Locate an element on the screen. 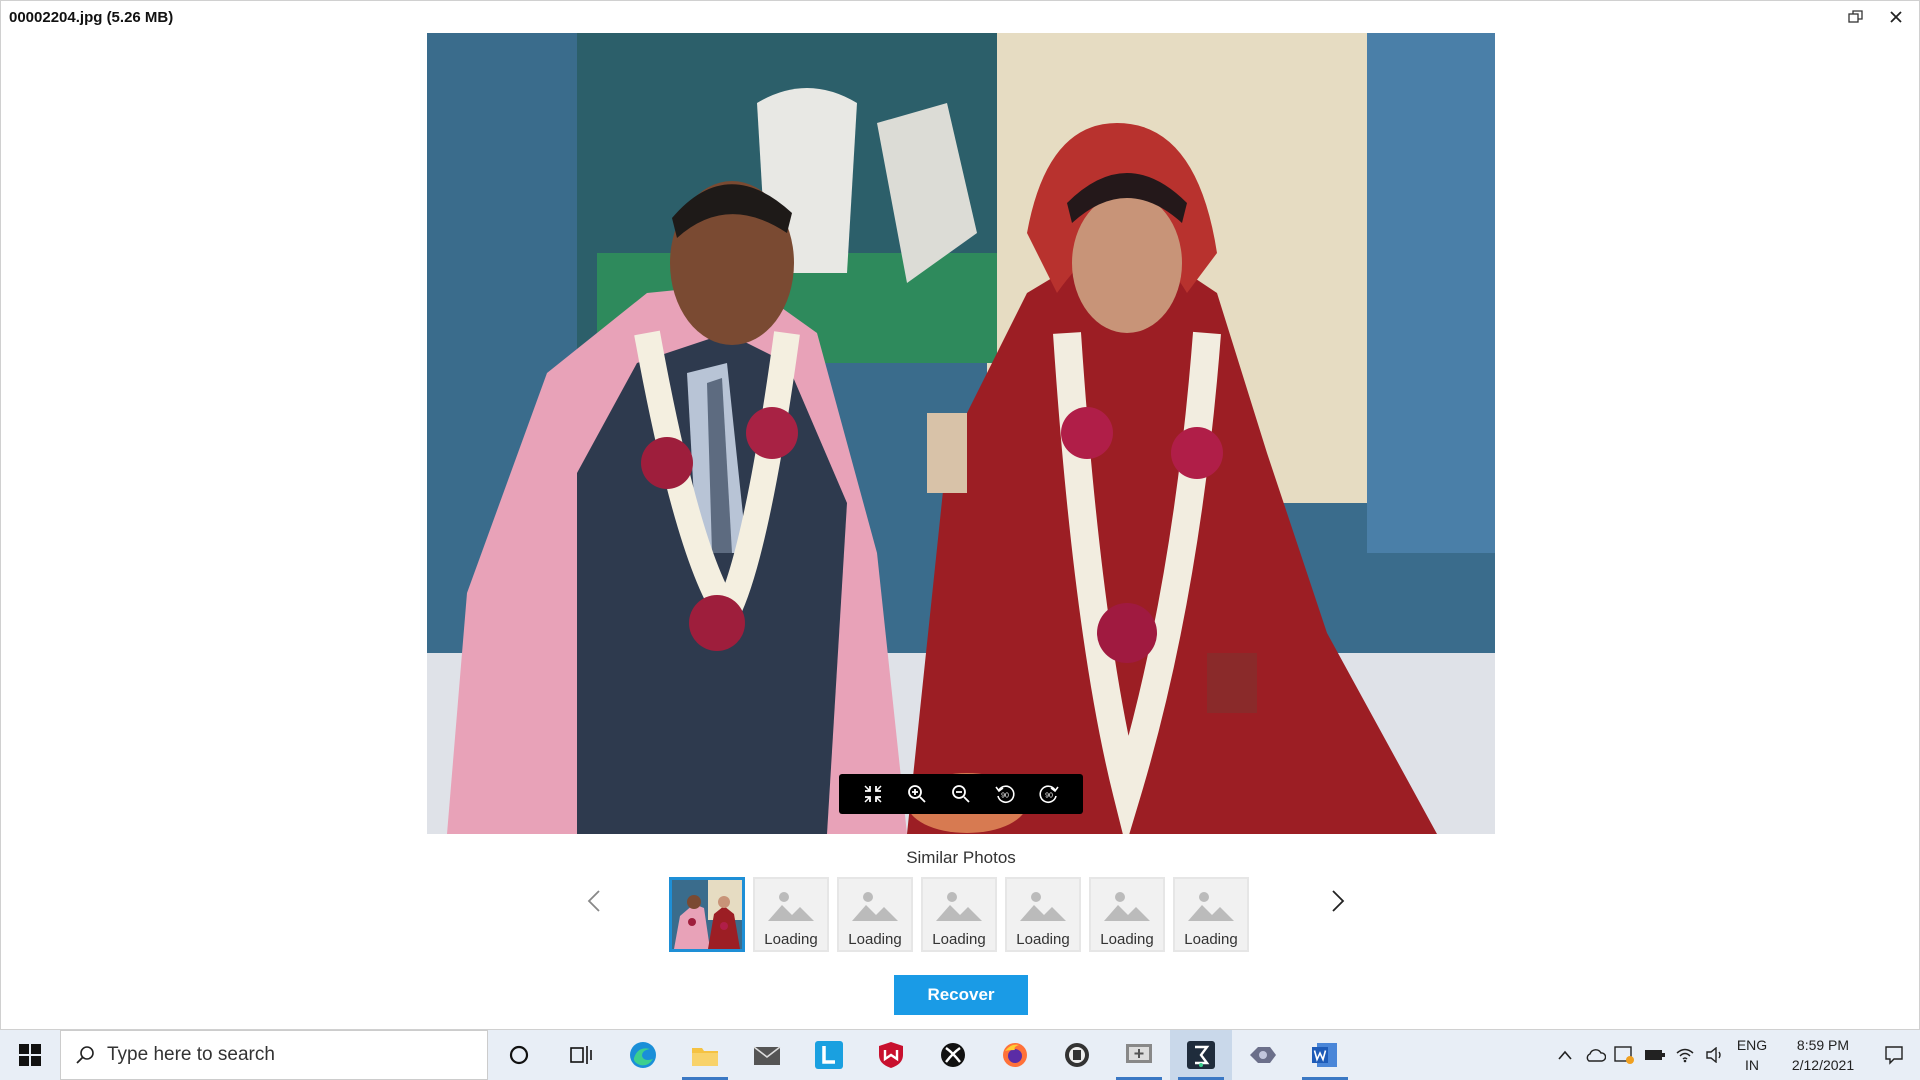 This screenshot has width=1920, height=1080. zoom-out-button is located at coordinates (961, 794).